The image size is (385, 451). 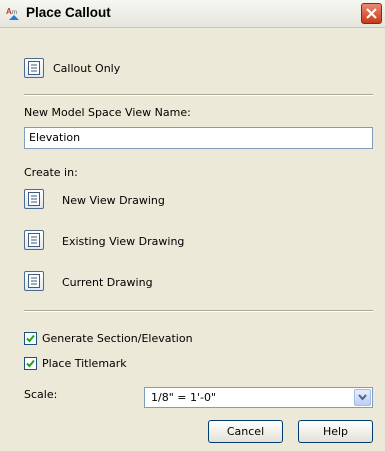 I want to click on close-button, so click(x=371, y=13).